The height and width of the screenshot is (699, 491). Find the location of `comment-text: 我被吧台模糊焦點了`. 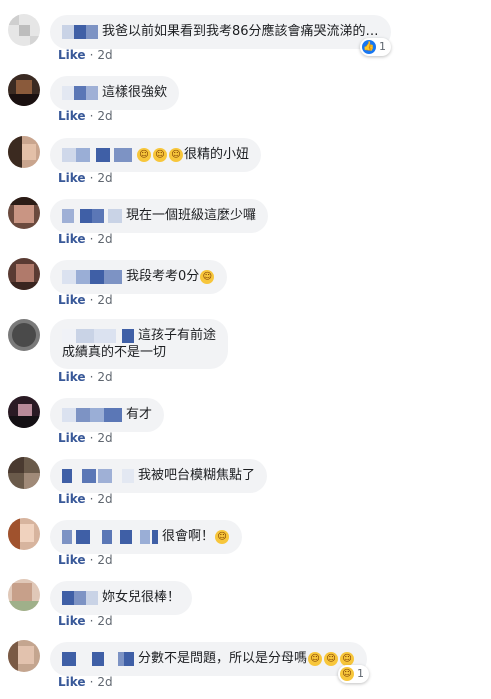

comment-text: 我被吧台模糊焦點了 is located at coordinates (197, 475).